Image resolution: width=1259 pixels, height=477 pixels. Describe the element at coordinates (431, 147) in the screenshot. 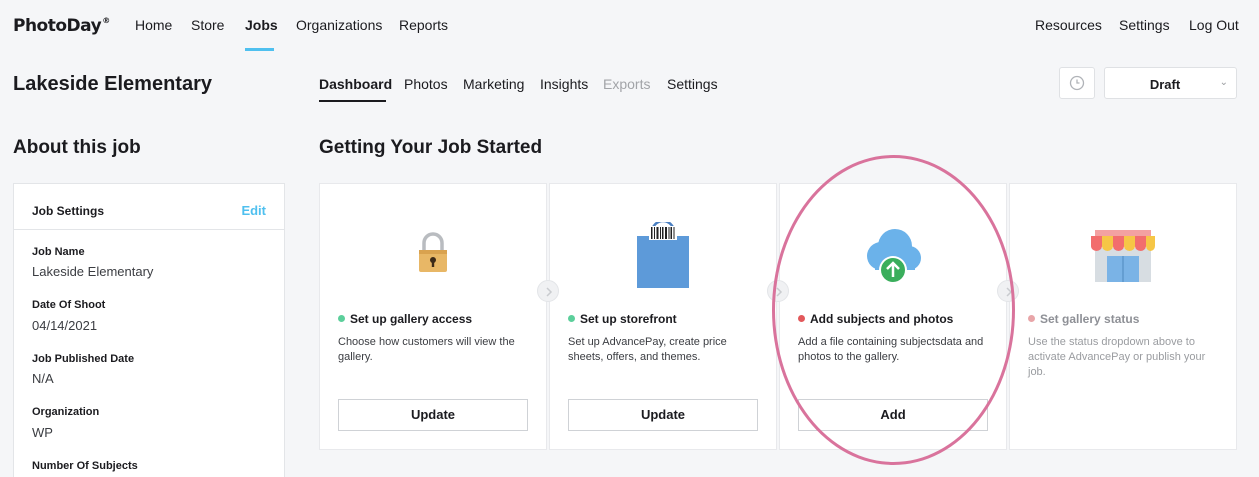

I see `getting-started-heading: Getting Your Job Started` at that location.